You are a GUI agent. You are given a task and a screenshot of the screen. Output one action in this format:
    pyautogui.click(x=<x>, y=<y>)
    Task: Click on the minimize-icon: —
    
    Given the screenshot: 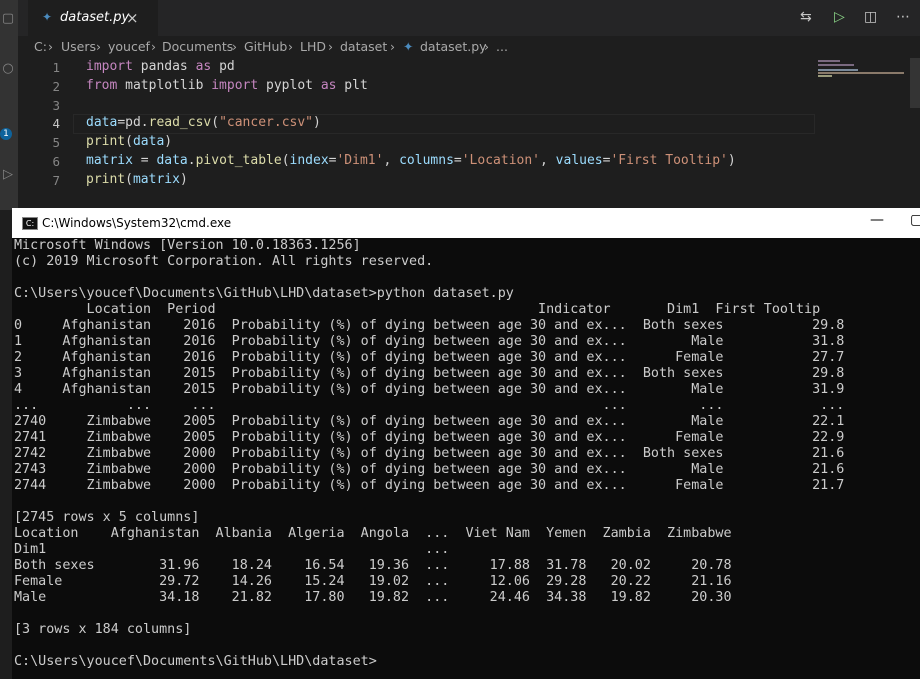 What is the action you would take?
    pyautogui.click(x=877, y=220)
    